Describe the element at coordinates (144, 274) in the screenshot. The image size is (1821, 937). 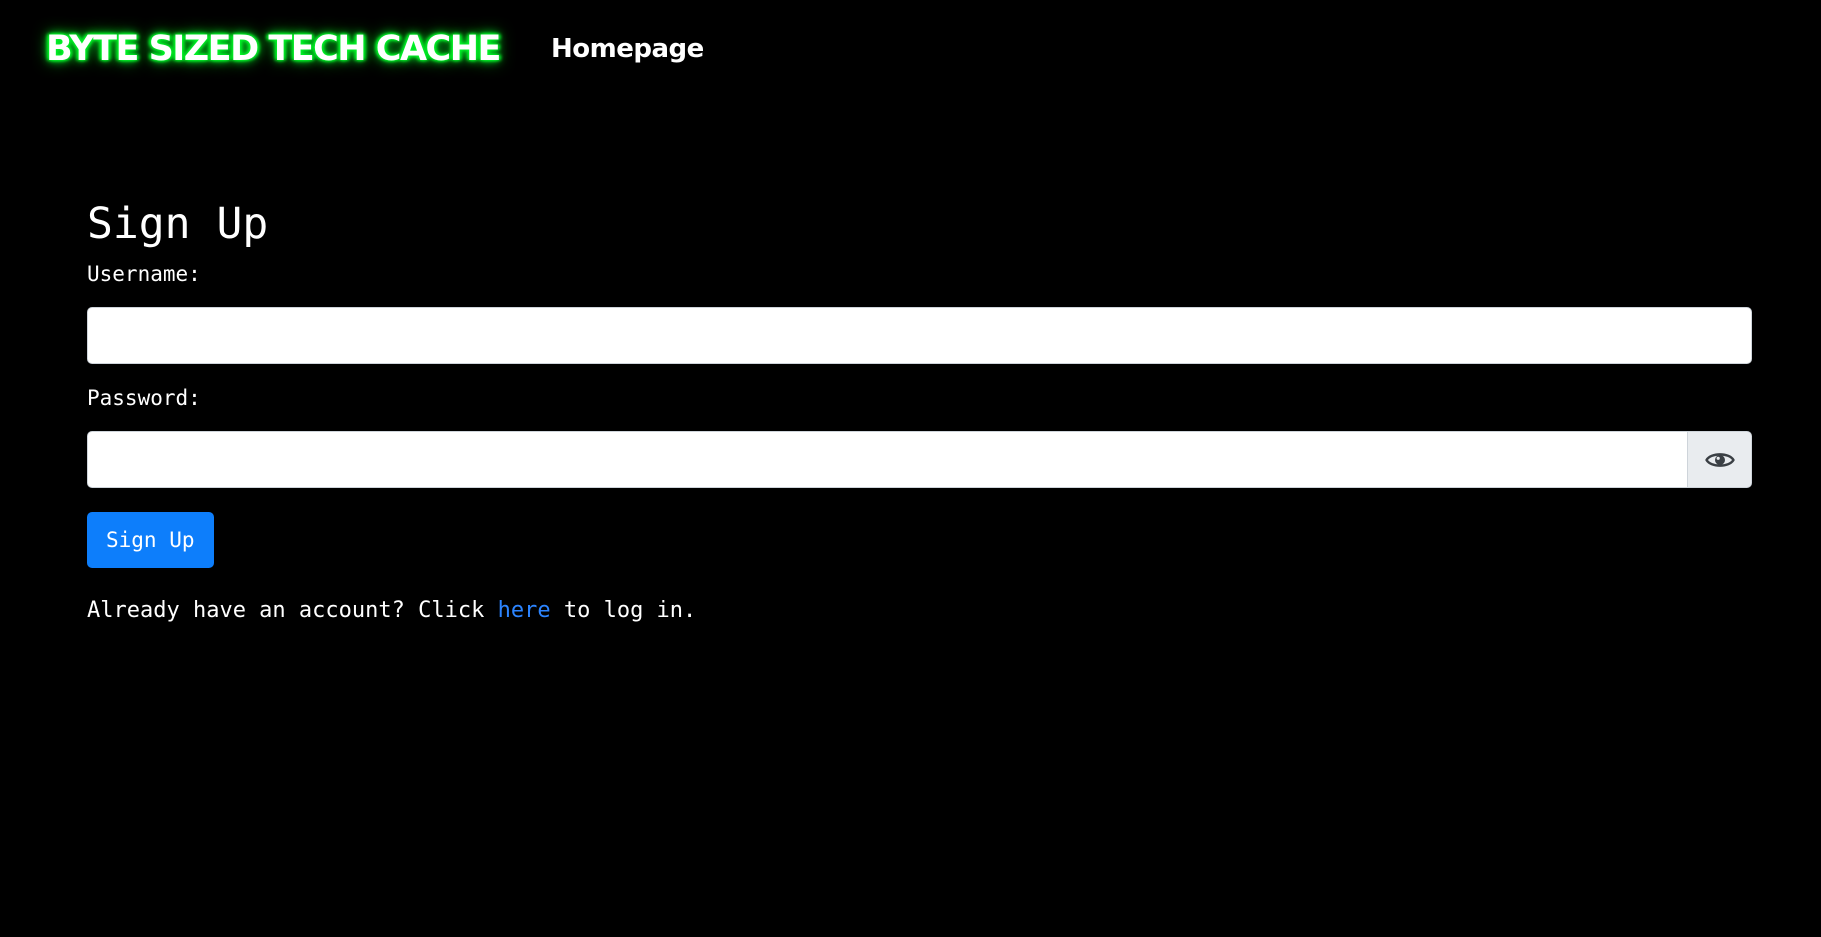
I see `username-label: Username:` at that location.